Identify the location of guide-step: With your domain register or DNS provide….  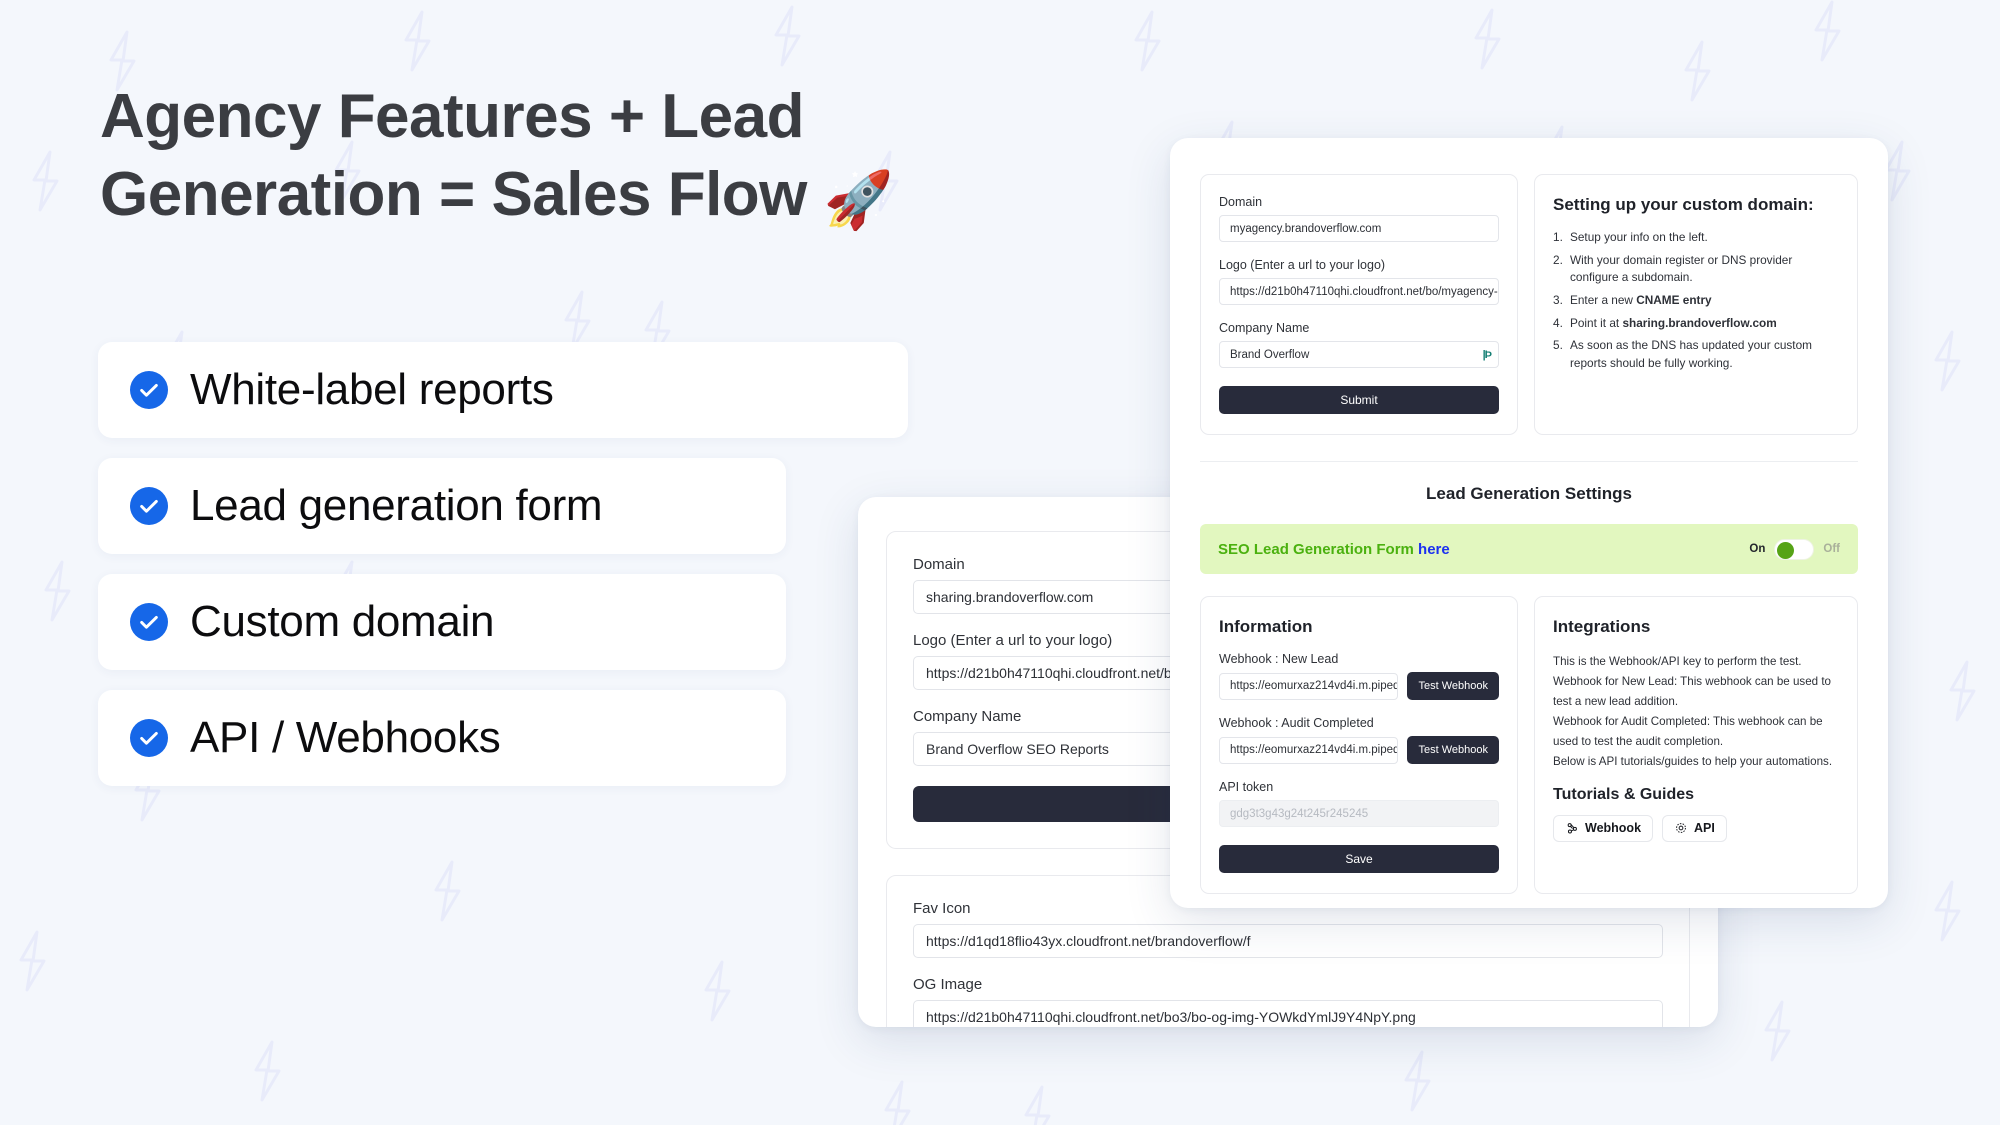
(1673, 268).